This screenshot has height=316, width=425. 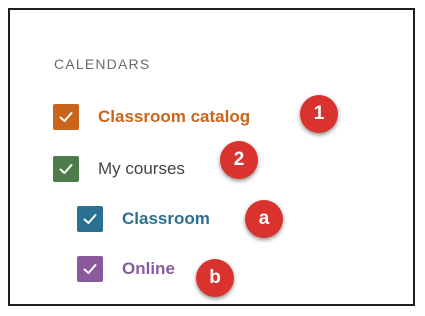 What do you see at coordinates (148, 268) in the screenshot?
I see `calendar-label-online: Online` at bounding box center [148, 268].